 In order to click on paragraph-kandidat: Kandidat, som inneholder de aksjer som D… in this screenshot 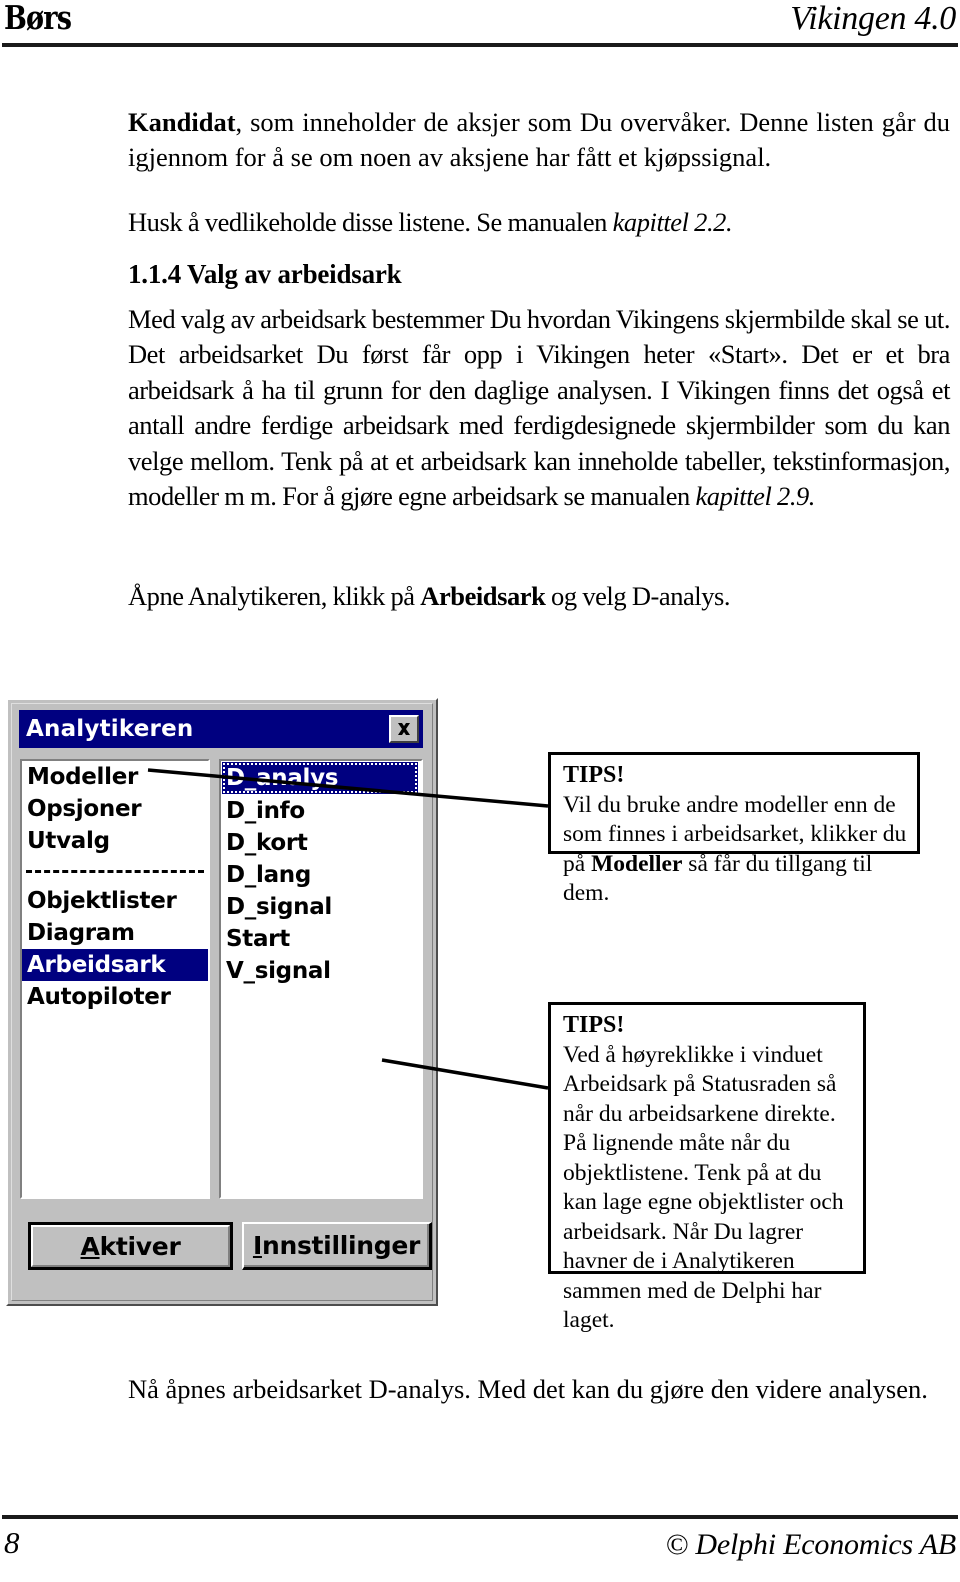, I will do `click(539, 140)`.